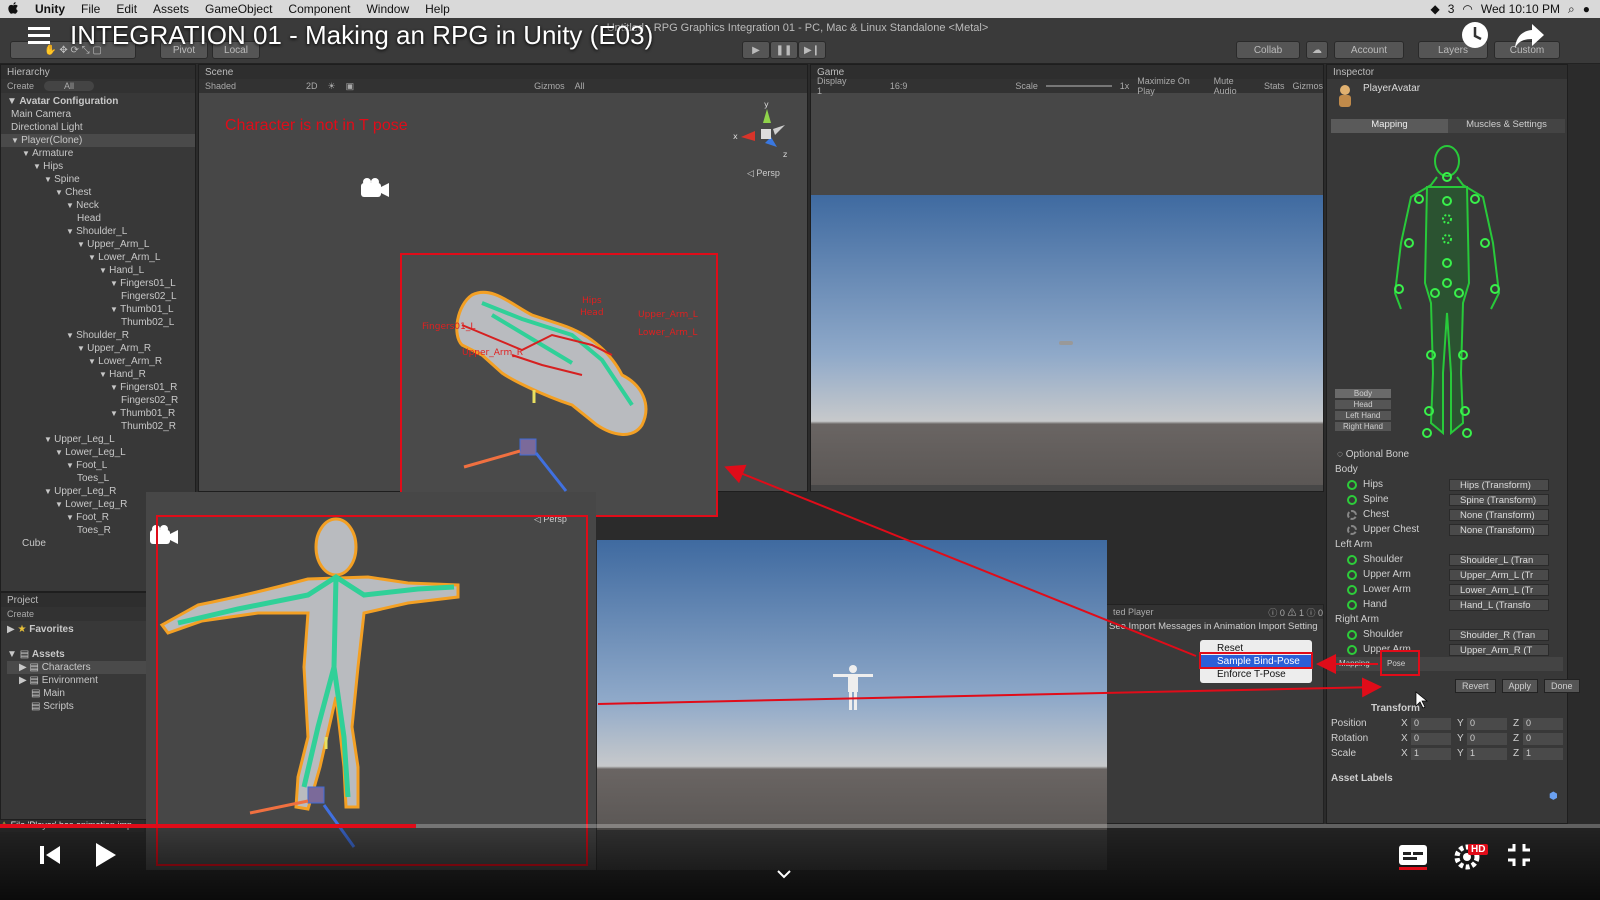  What do you see at coordinates (50, 857) in the screenshot?
I see `previous-icon` at bounding box center [50, 857].